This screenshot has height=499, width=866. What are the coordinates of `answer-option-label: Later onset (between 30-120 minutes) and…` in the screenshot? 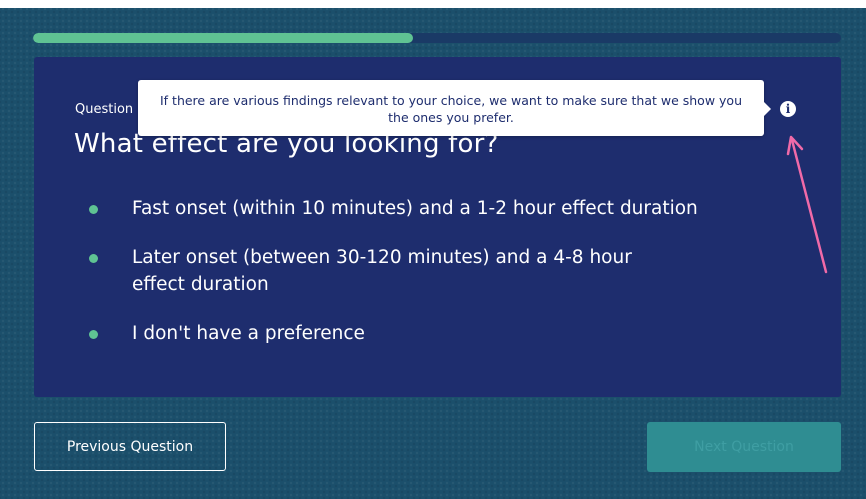 It's located at (382, 271).